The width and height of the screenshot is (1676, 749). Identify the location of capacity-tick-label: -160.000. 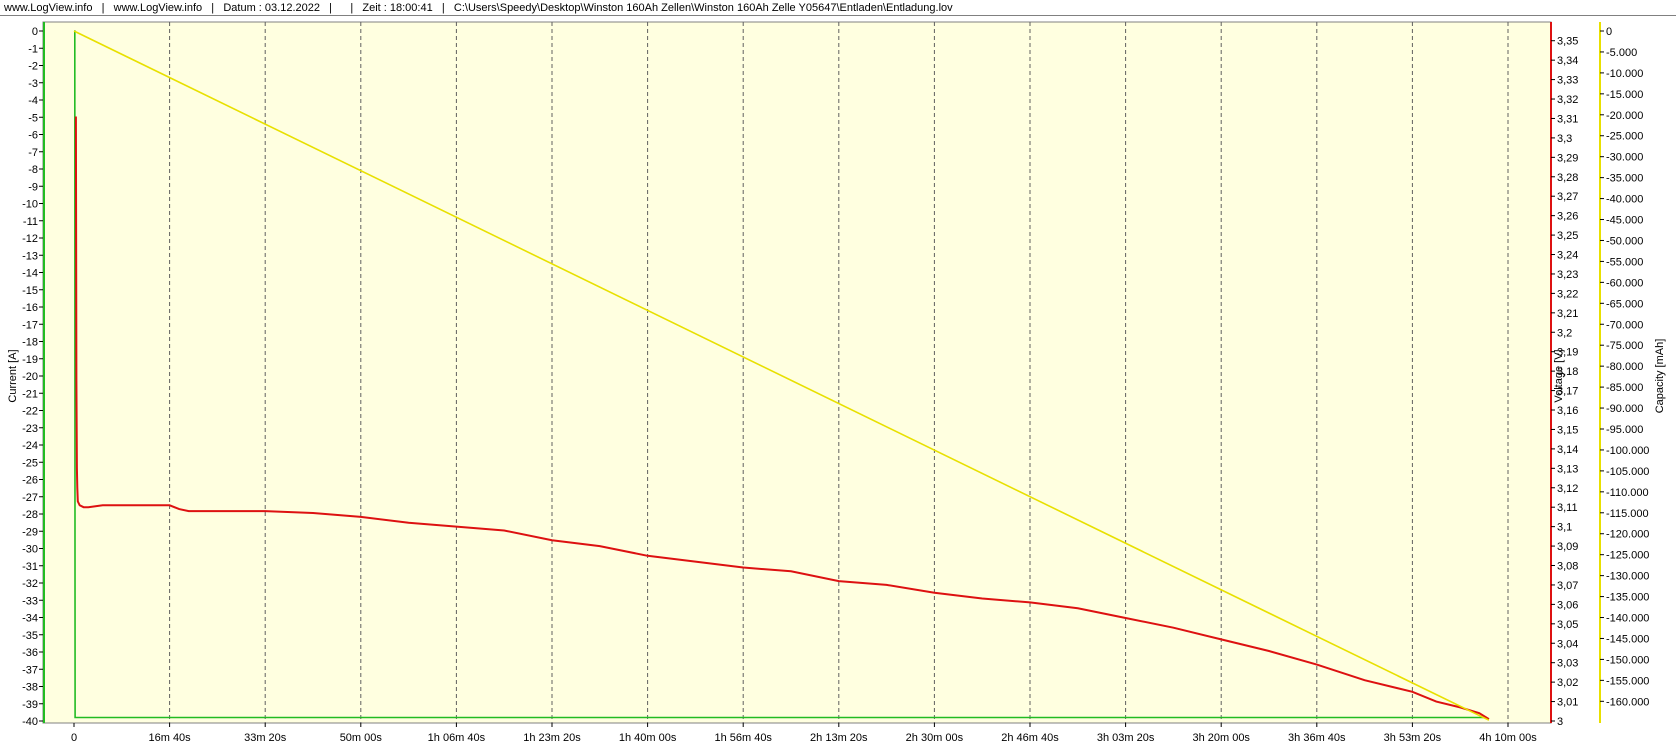
(1627, 702).